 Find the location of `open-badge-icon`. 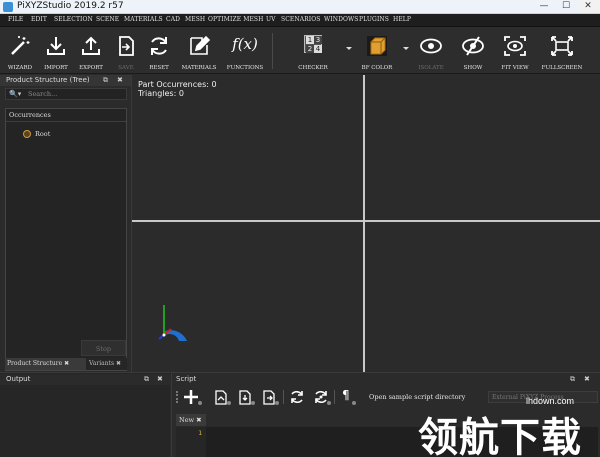

open-badge-icon is located at coordinates (229, 403).